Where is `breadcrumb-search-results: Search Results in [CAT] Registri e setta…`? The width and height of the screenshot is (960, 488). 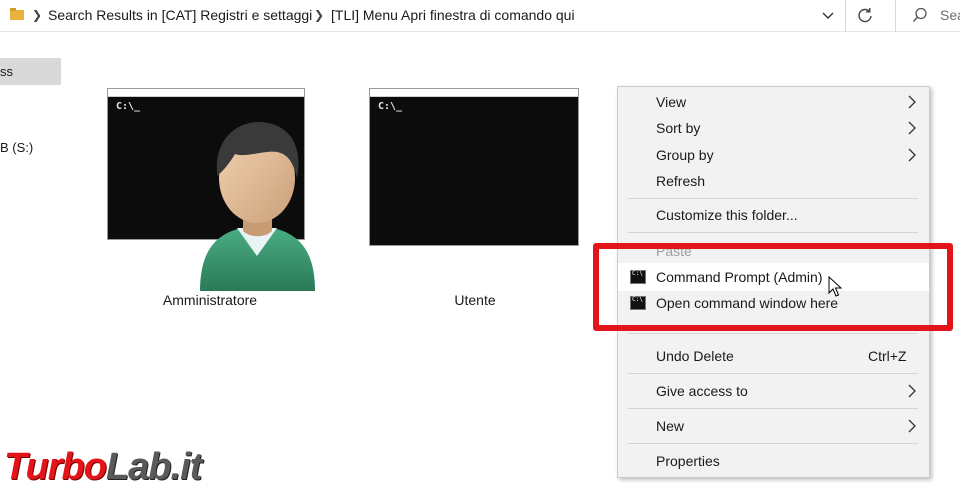 breadcrumb-search-results: Search Results in [CAT] Registri e setta… is located at coordinates (180, 15).